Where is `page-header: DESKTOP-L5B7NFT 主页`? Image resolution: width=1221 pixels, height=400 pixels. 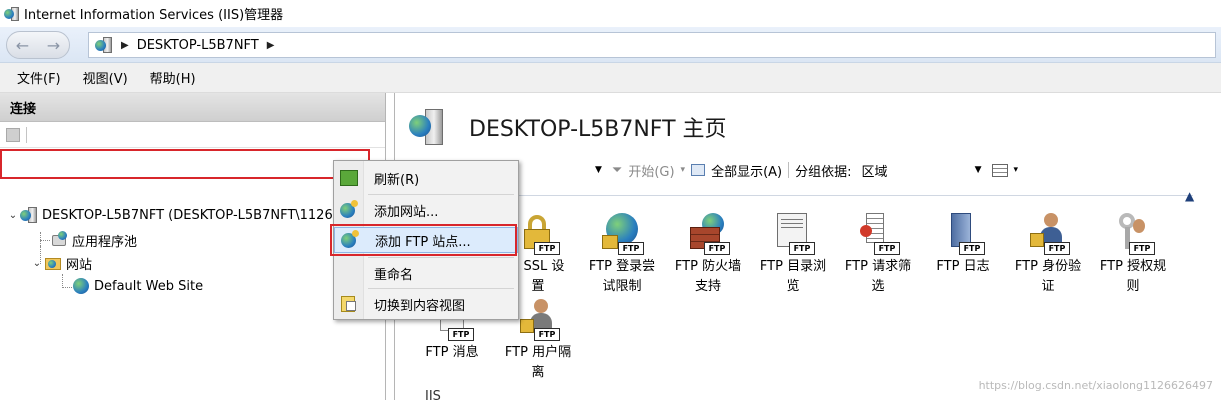
page-header: DESKTOP-L5B7NFT 主页 is located at coordinates (568, 127).